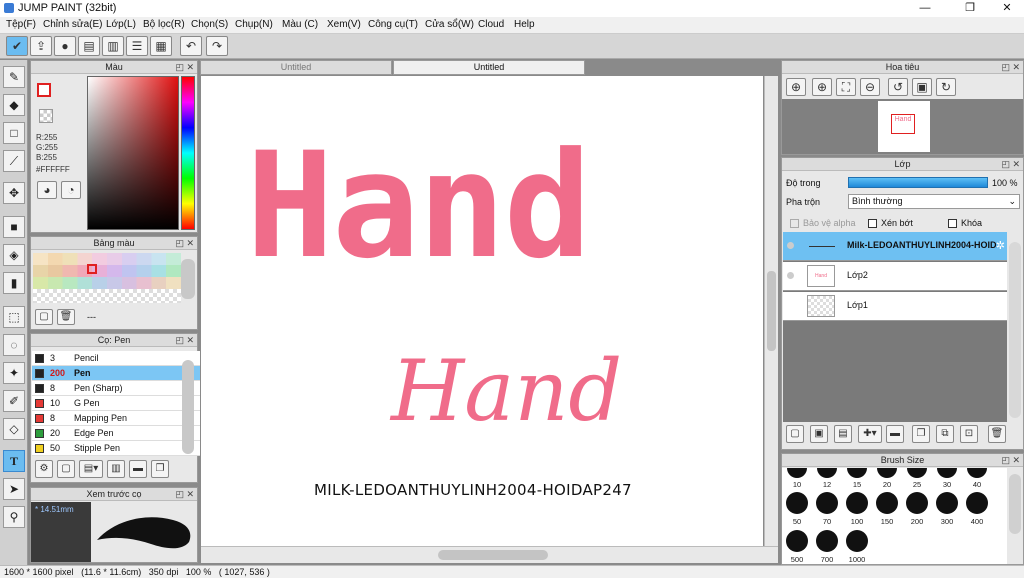 The width and height of the screenshot is (1024, 578). What do you see at coordinates (44, 469) in the screenshot?
I see `pen-settings-icon: ⚙` at bounding box center [44, 469].